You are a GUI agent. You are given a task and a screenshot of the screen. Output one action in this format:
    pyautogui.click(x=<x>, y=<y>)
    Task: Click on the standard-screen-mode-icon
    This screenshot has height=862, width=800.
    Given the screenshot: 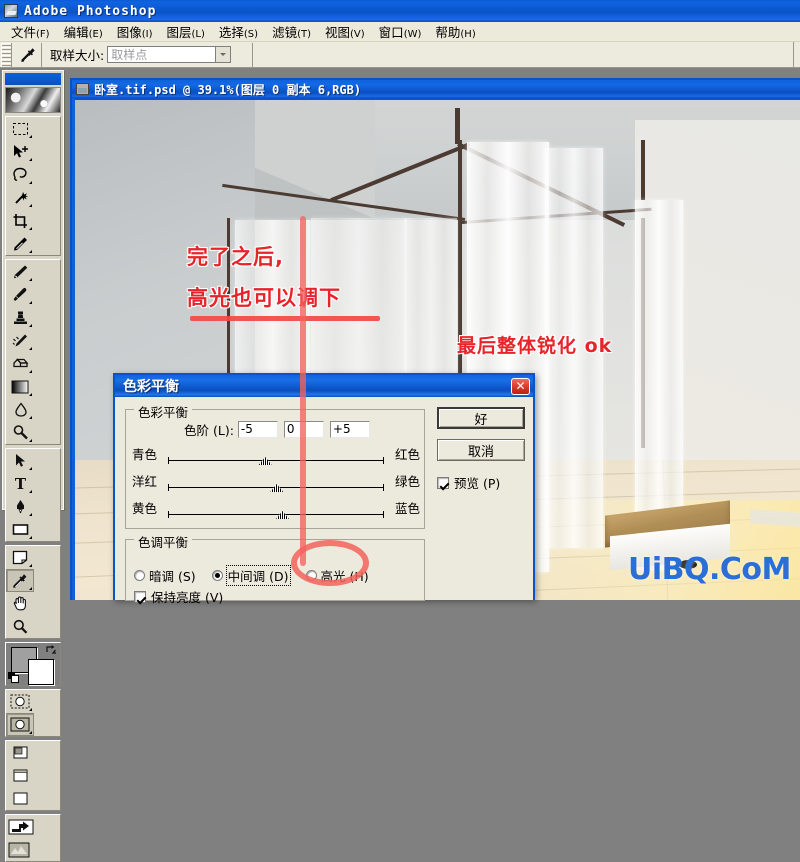 What is the action you would take?
    pyautogui.click(x=20, y=752)
    